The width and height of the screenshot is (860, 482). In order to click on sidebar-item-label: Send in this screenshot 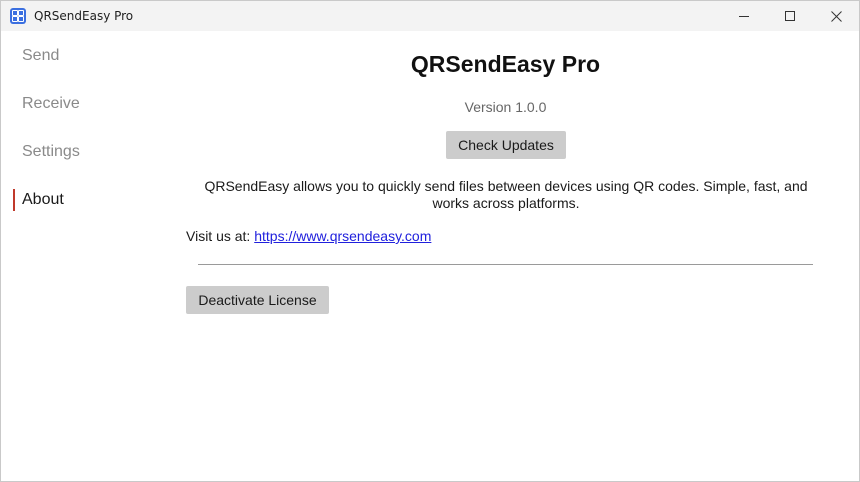, I will do `click(41, 55)`.